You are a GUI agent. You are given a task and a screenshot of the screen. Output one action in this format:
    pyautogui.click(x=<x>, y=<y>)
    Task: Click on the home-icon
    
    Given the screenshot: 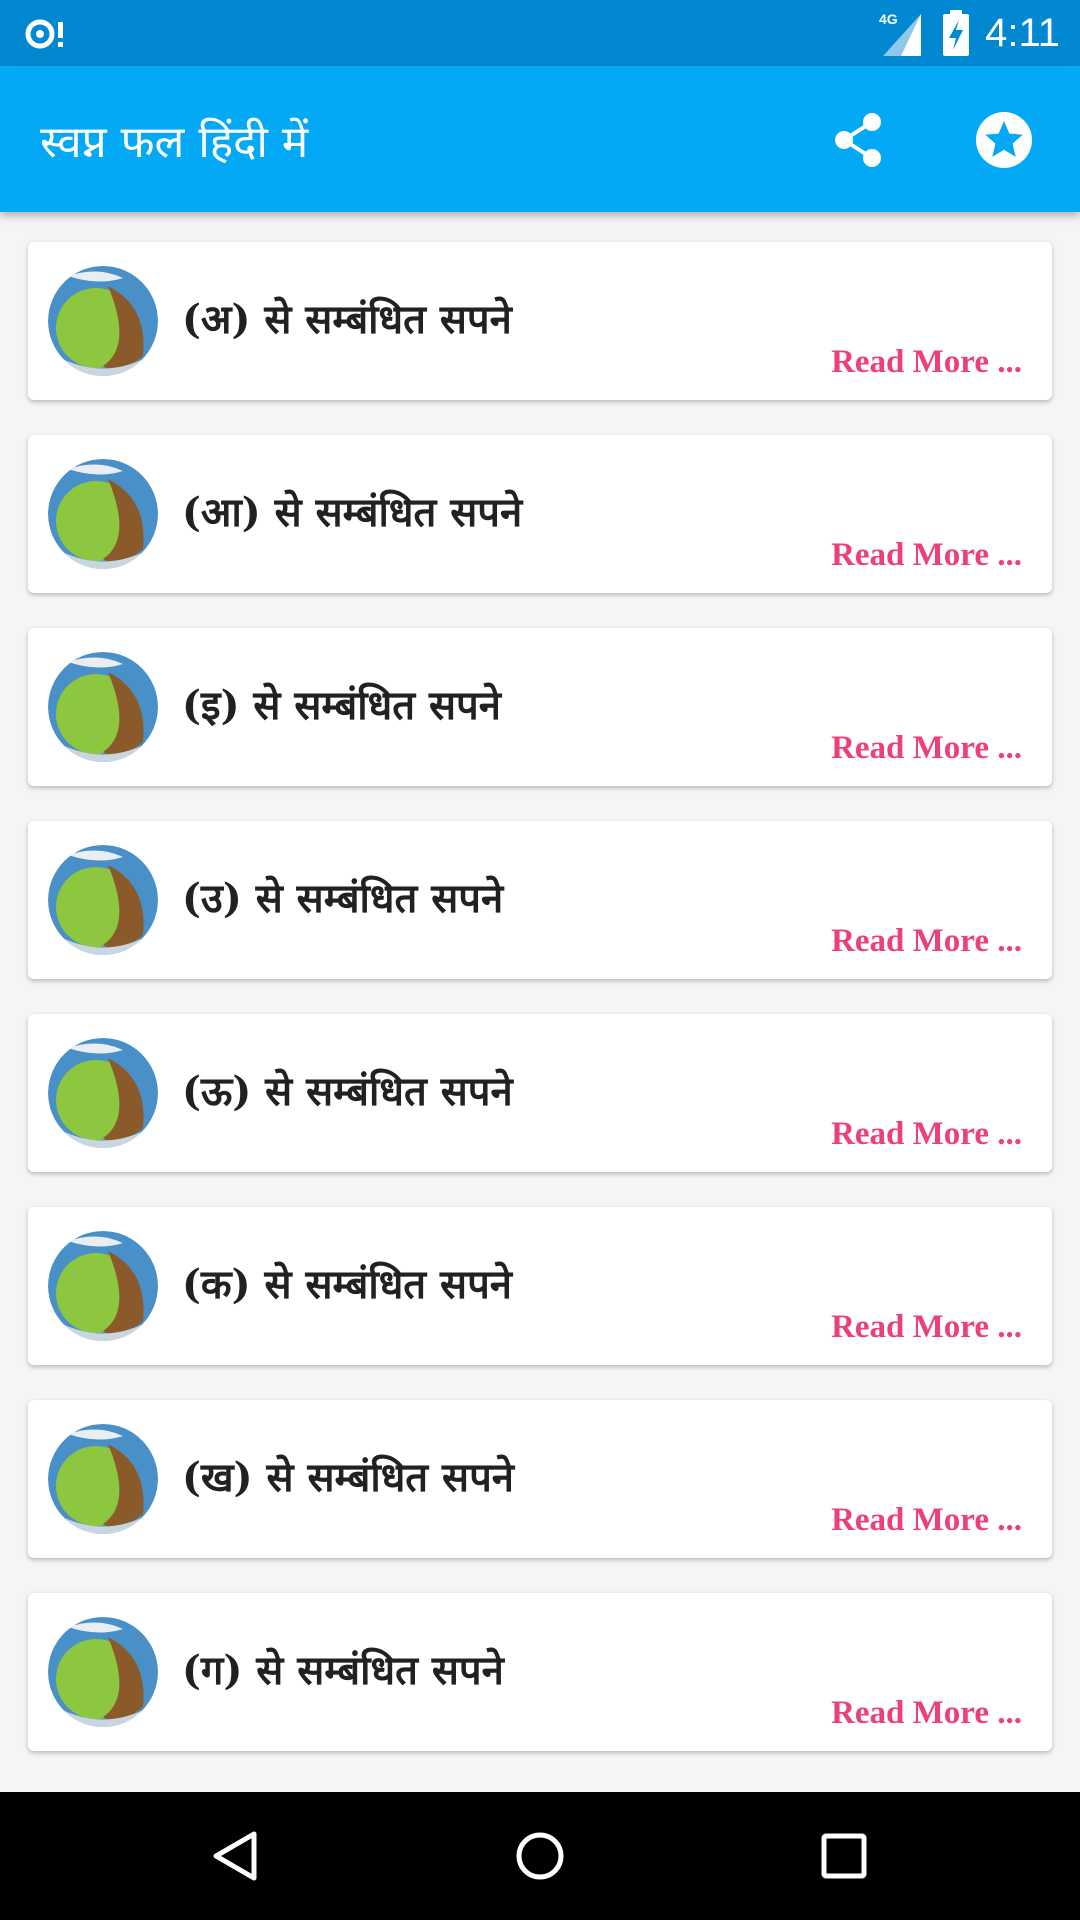 What is the action you would take?
    pyautogui.click(x=540, y=1856)
    